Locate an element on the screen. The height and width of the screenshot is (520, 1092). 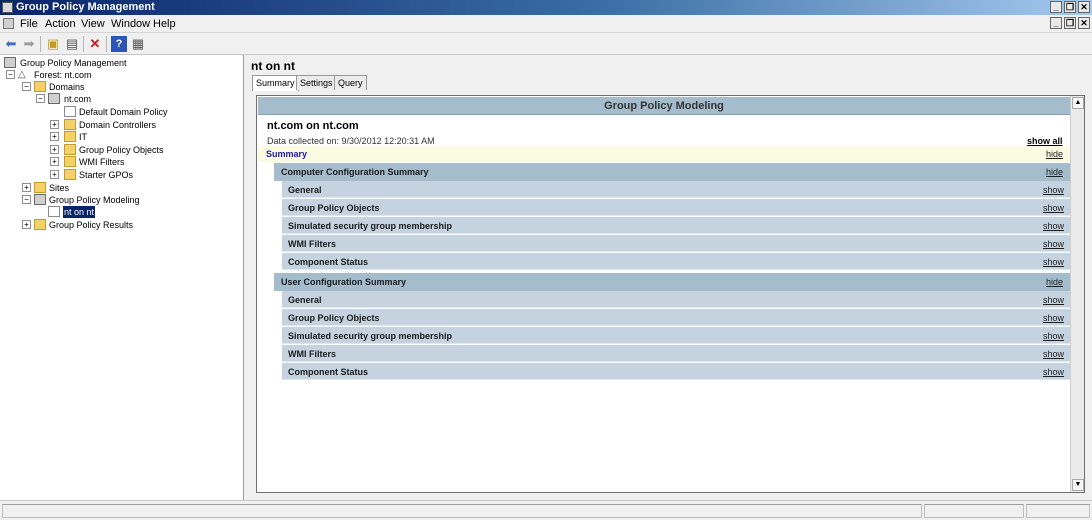
window-title: Group Policy Management is located at coordinates (85, 7).